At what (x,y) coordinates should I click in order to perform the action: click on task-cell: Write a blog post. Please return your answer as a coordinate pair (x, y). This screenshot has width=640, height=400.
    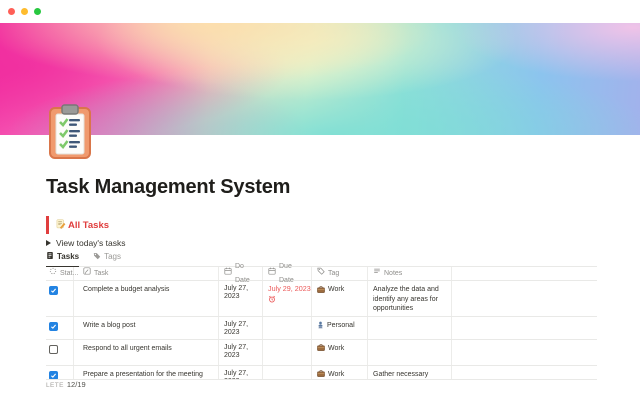
    Looking at the image, I should click on (146, 327).